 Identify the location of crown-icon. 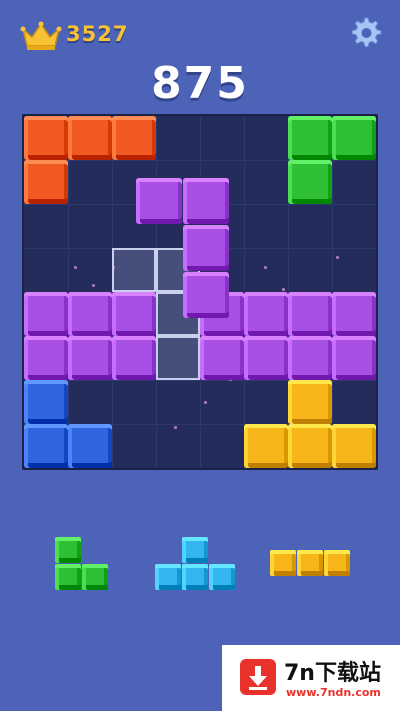
(41, 35).